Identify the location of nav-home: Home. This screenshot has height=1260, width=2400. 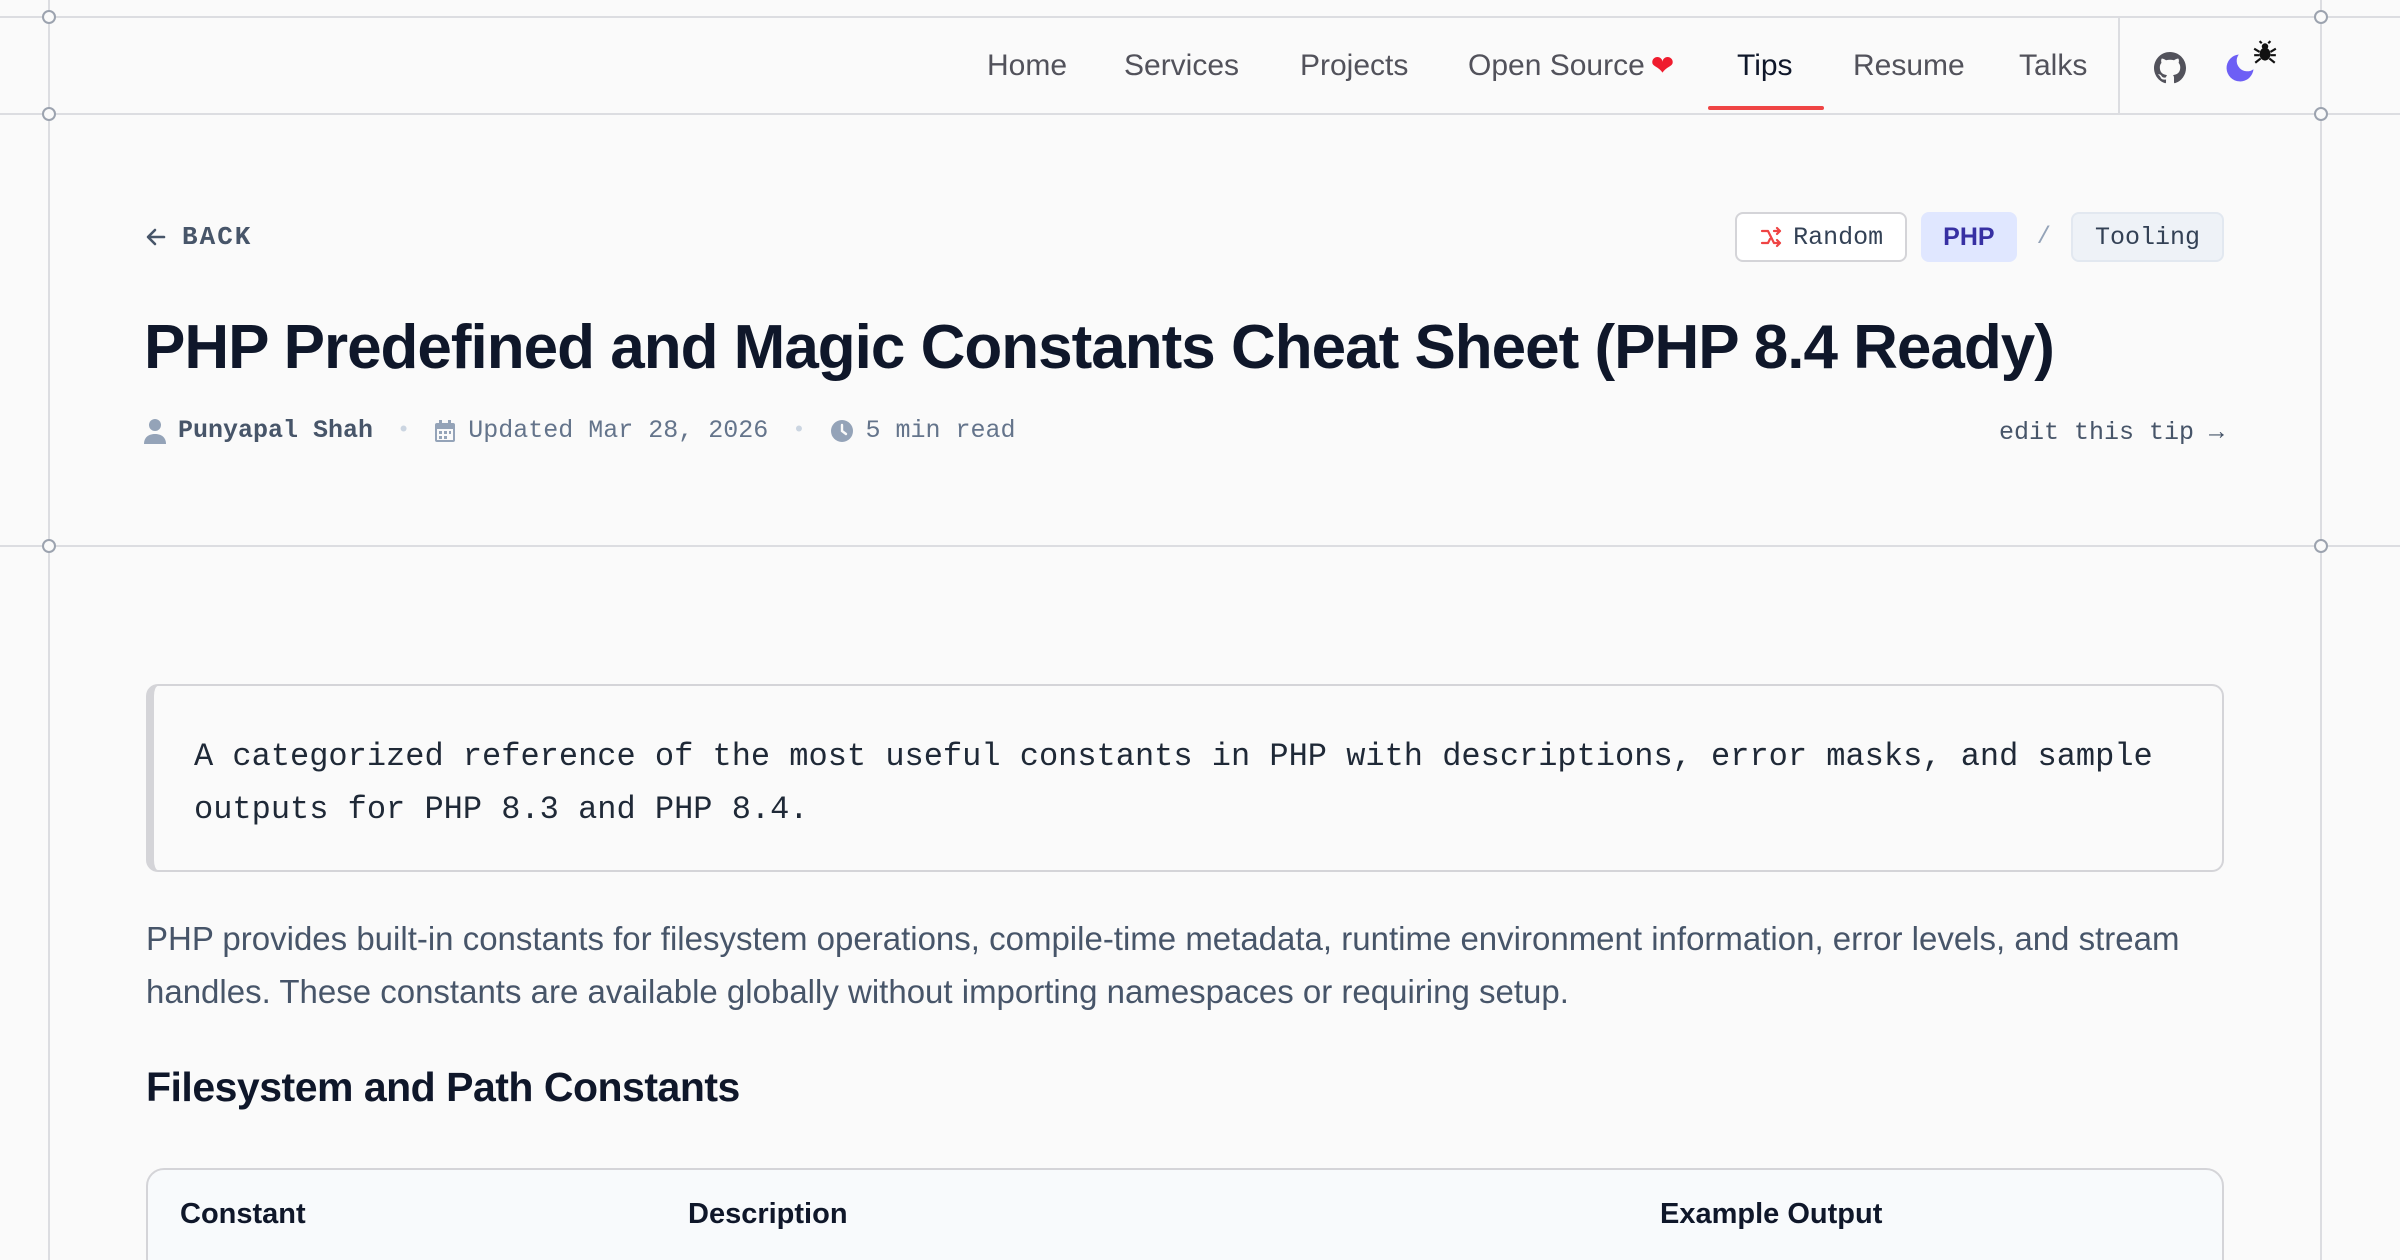
(1027, 66).